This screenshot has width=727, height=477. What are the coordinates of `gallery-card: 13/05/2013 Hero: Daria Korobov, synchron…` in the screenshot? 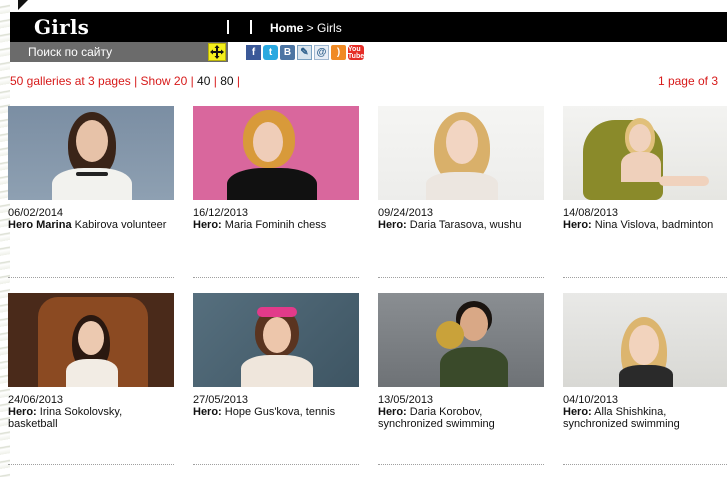 It's located at (461, 361).